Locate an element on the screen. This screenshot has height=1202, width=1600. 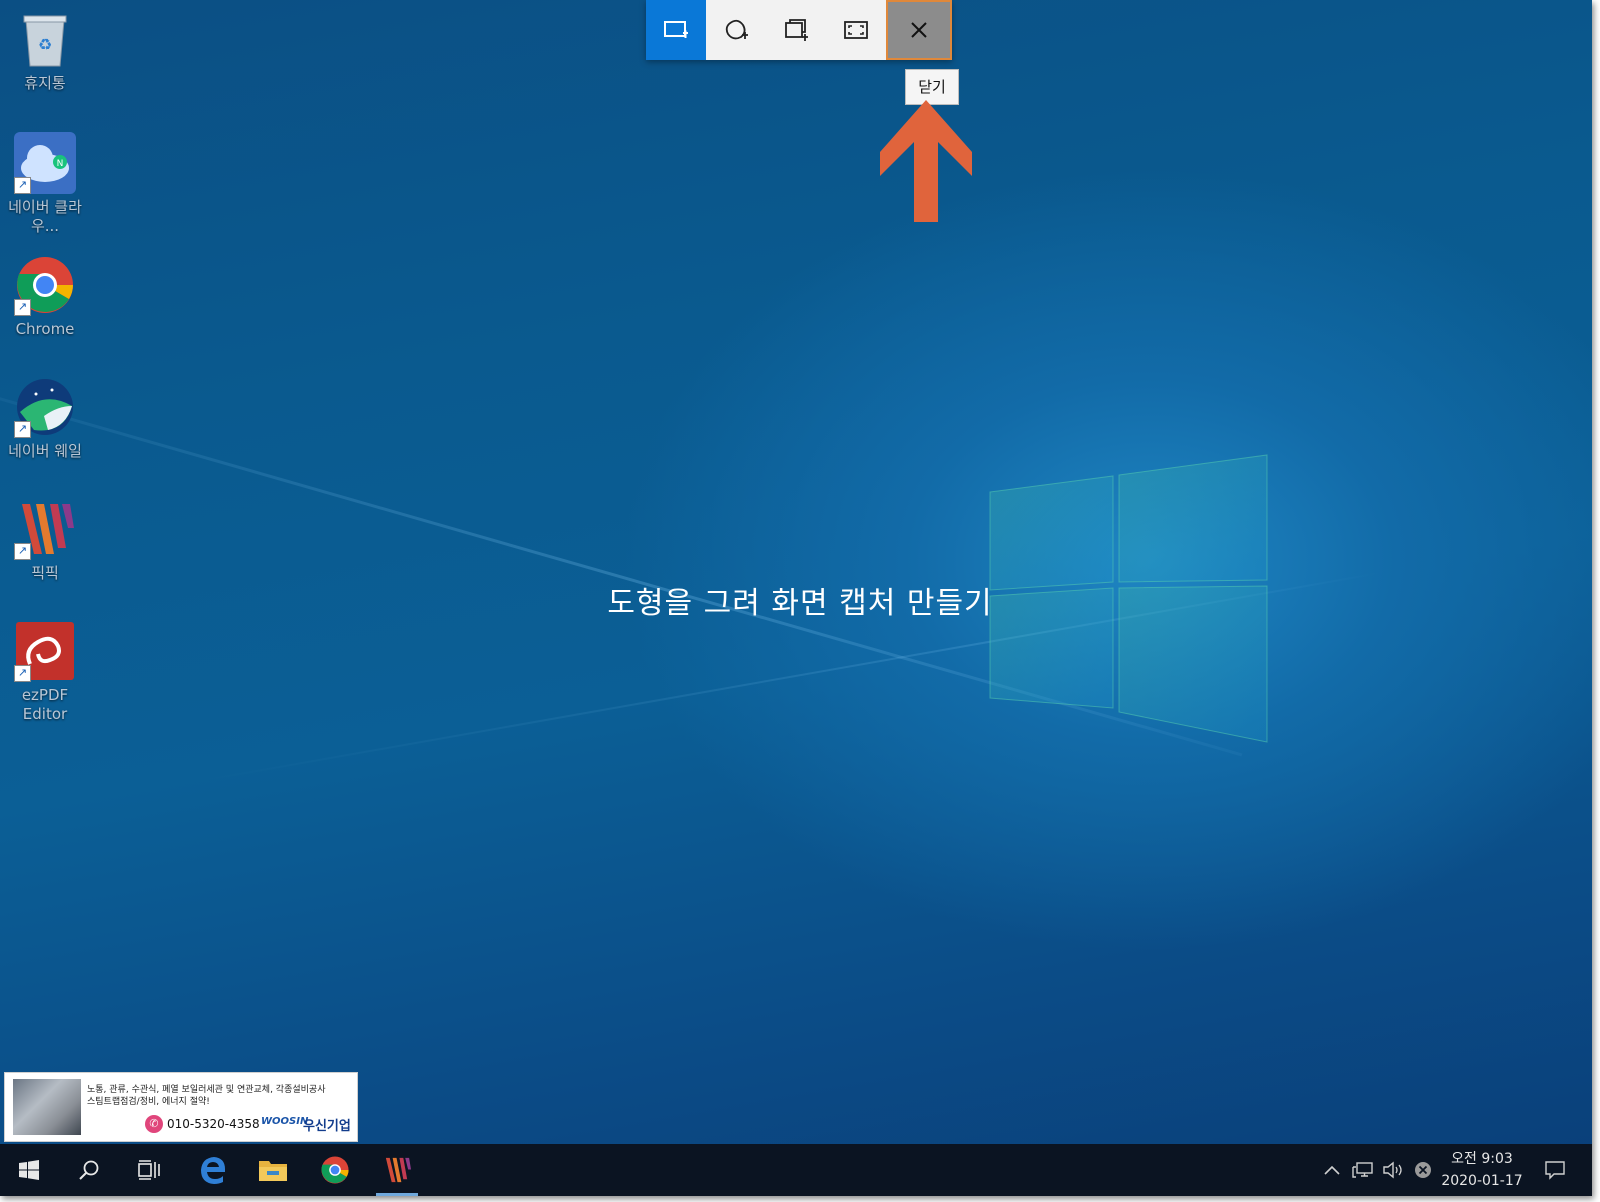
desktop-icon-picpick: ↗ 픽픽 is located at coordinates (45, 540).